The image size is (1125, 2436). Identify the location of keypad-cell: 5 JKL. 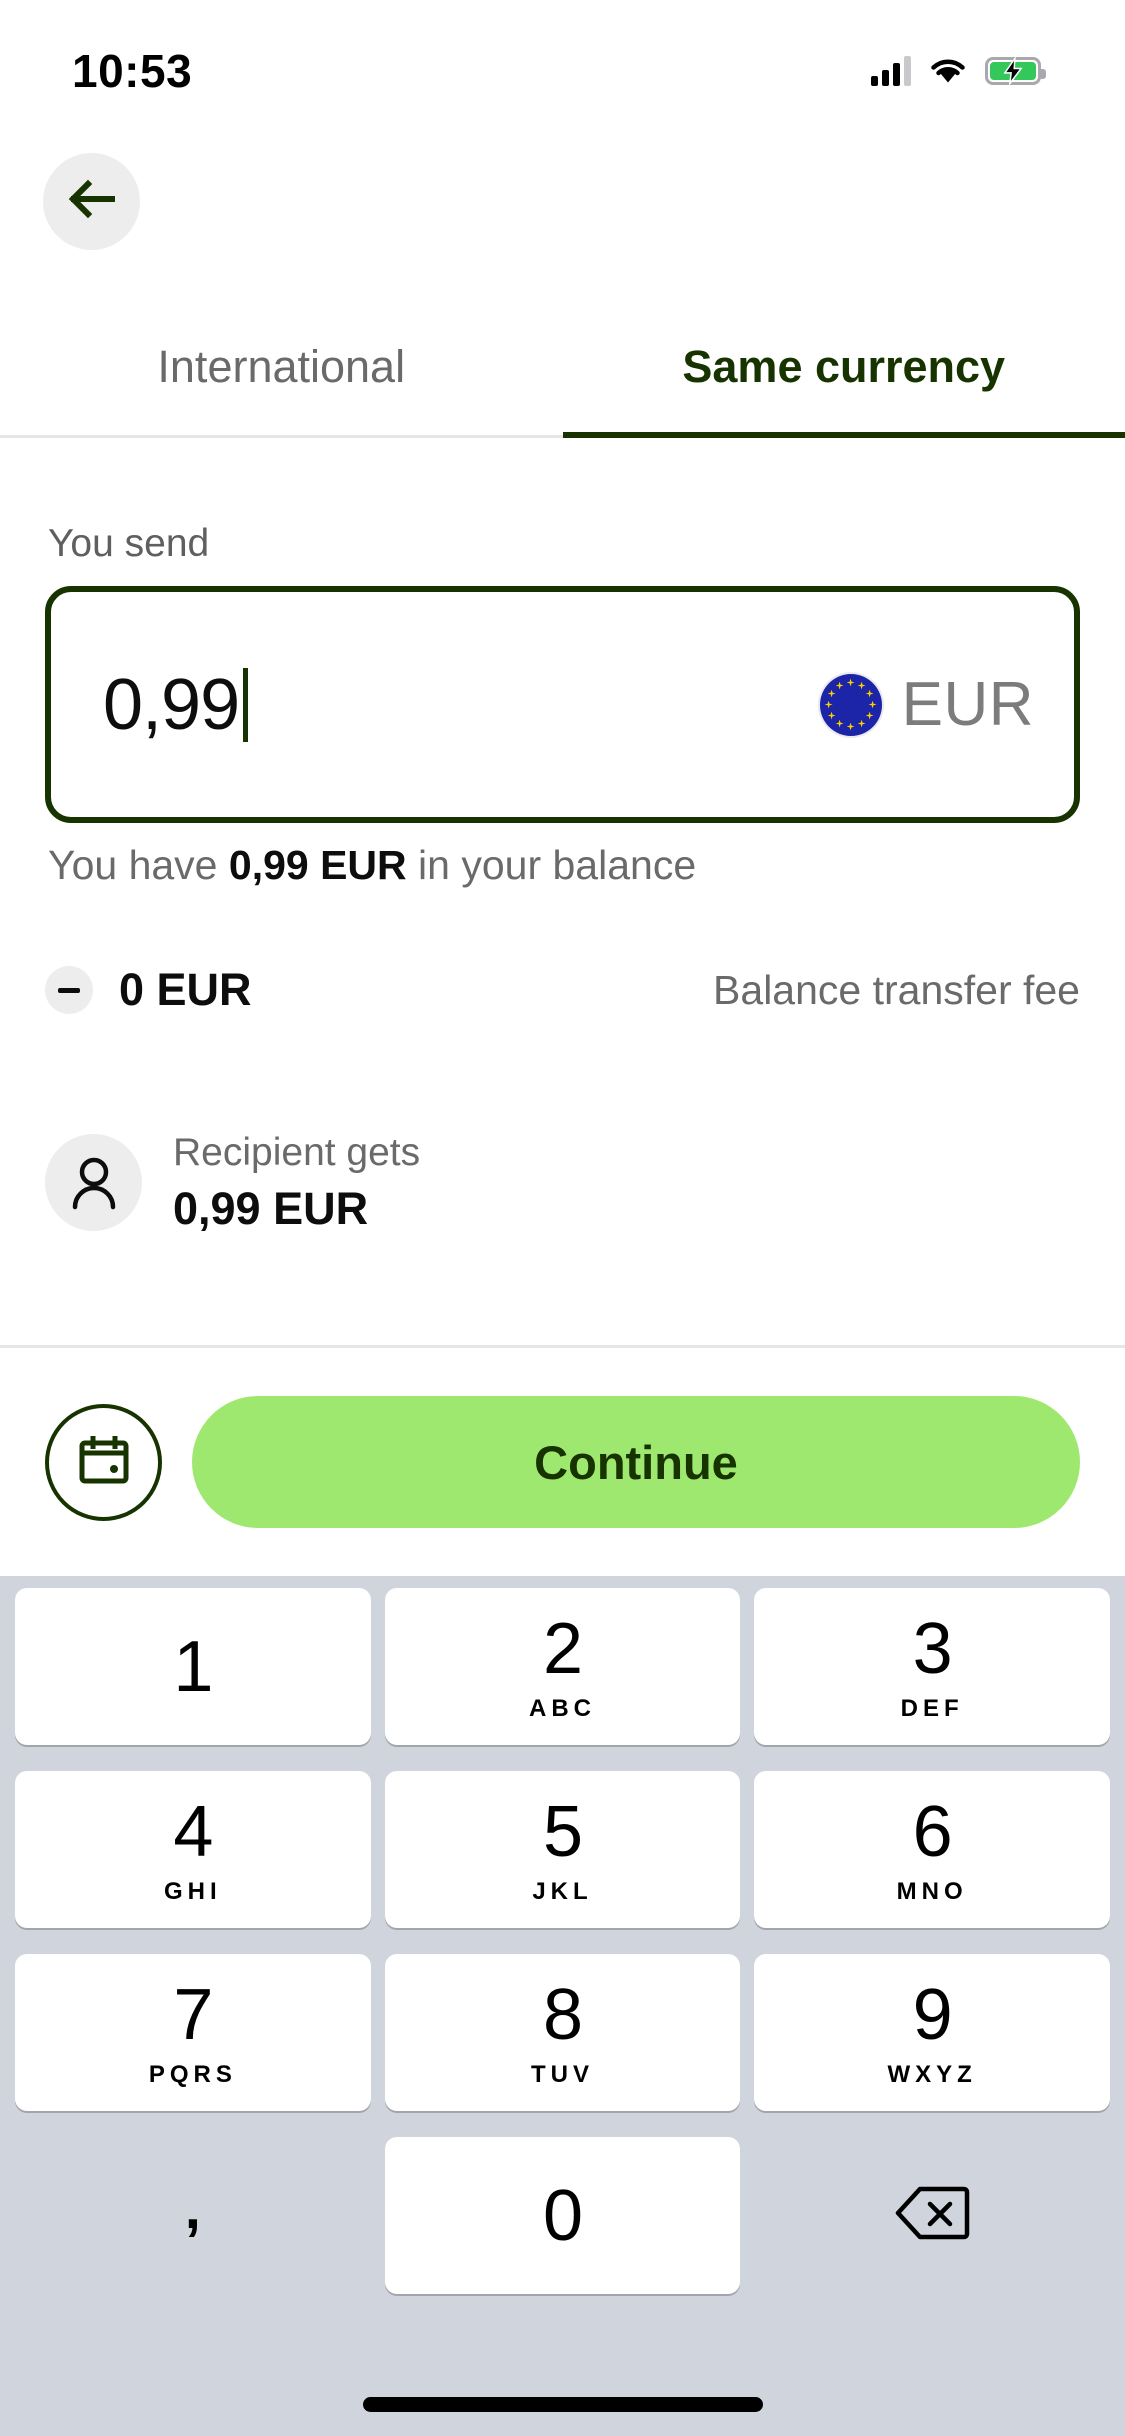
(562, 1849).